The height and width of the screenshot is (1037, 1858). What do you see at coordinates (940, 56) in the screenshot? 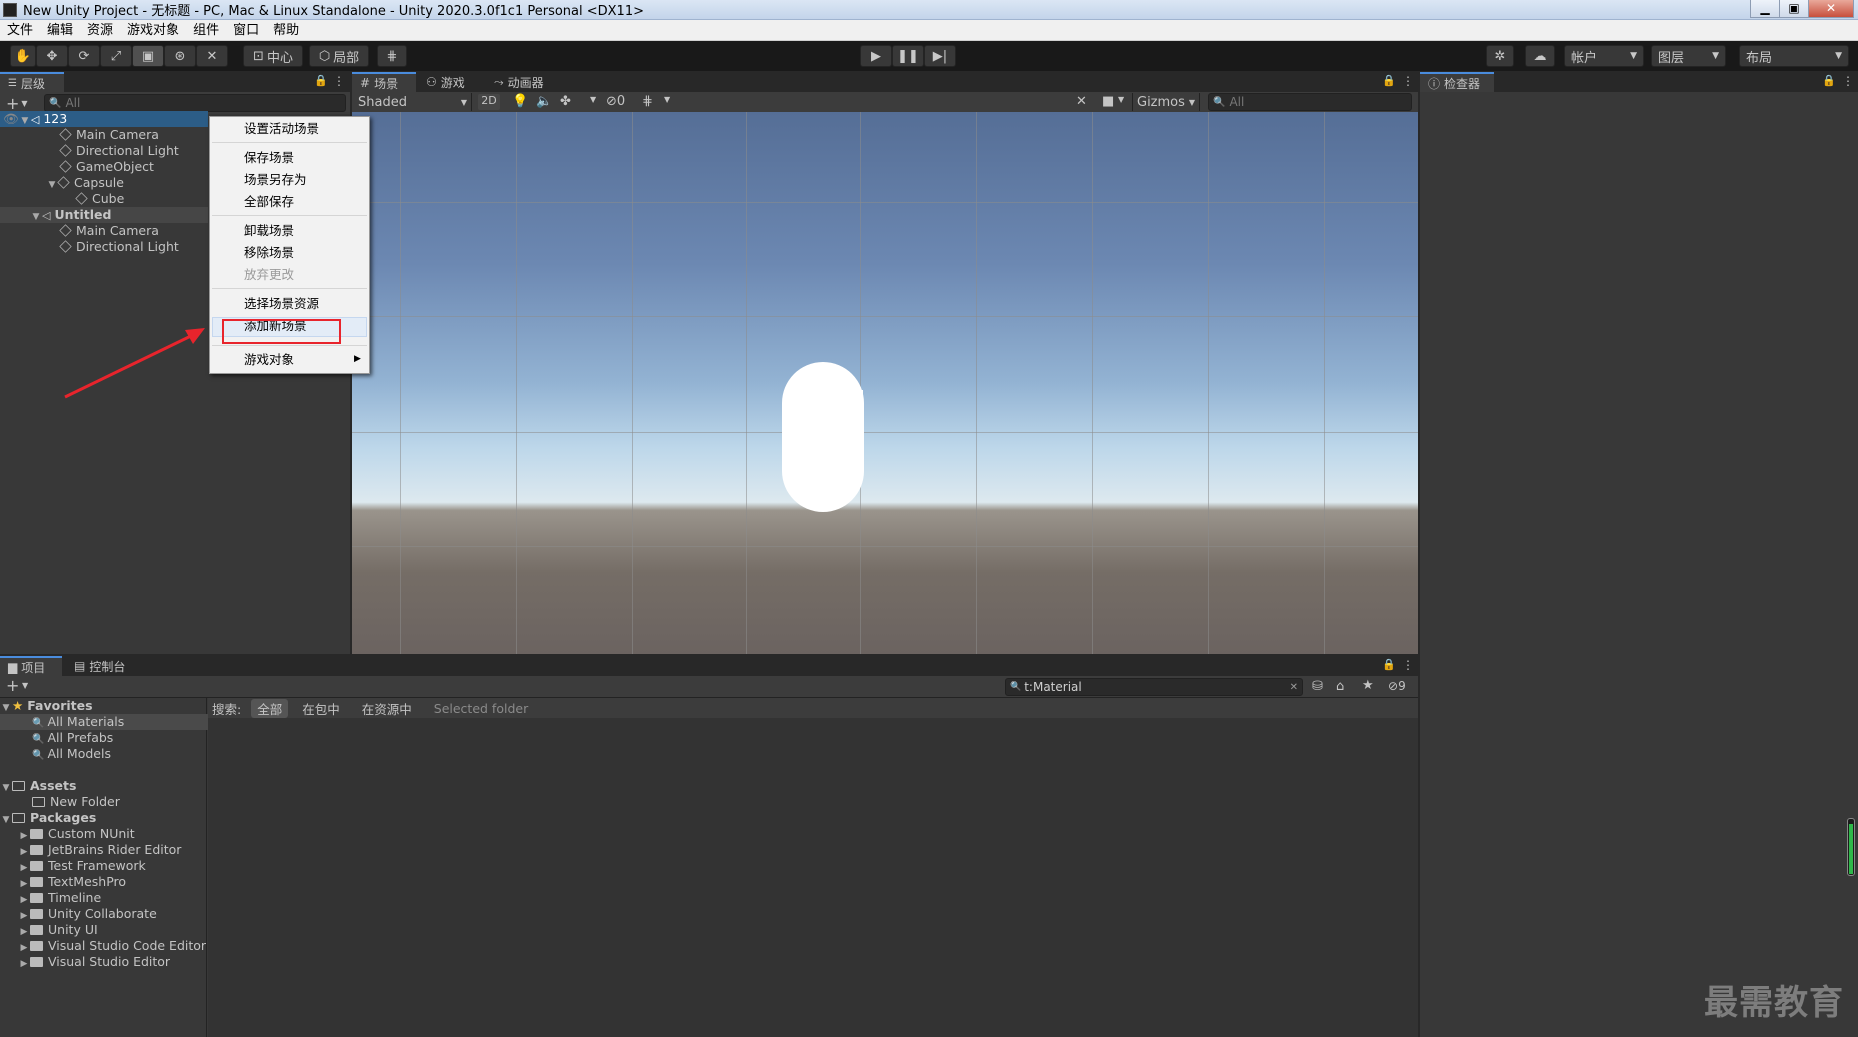
I see `step-icon: ▶|` at bounding box center [940, 56].